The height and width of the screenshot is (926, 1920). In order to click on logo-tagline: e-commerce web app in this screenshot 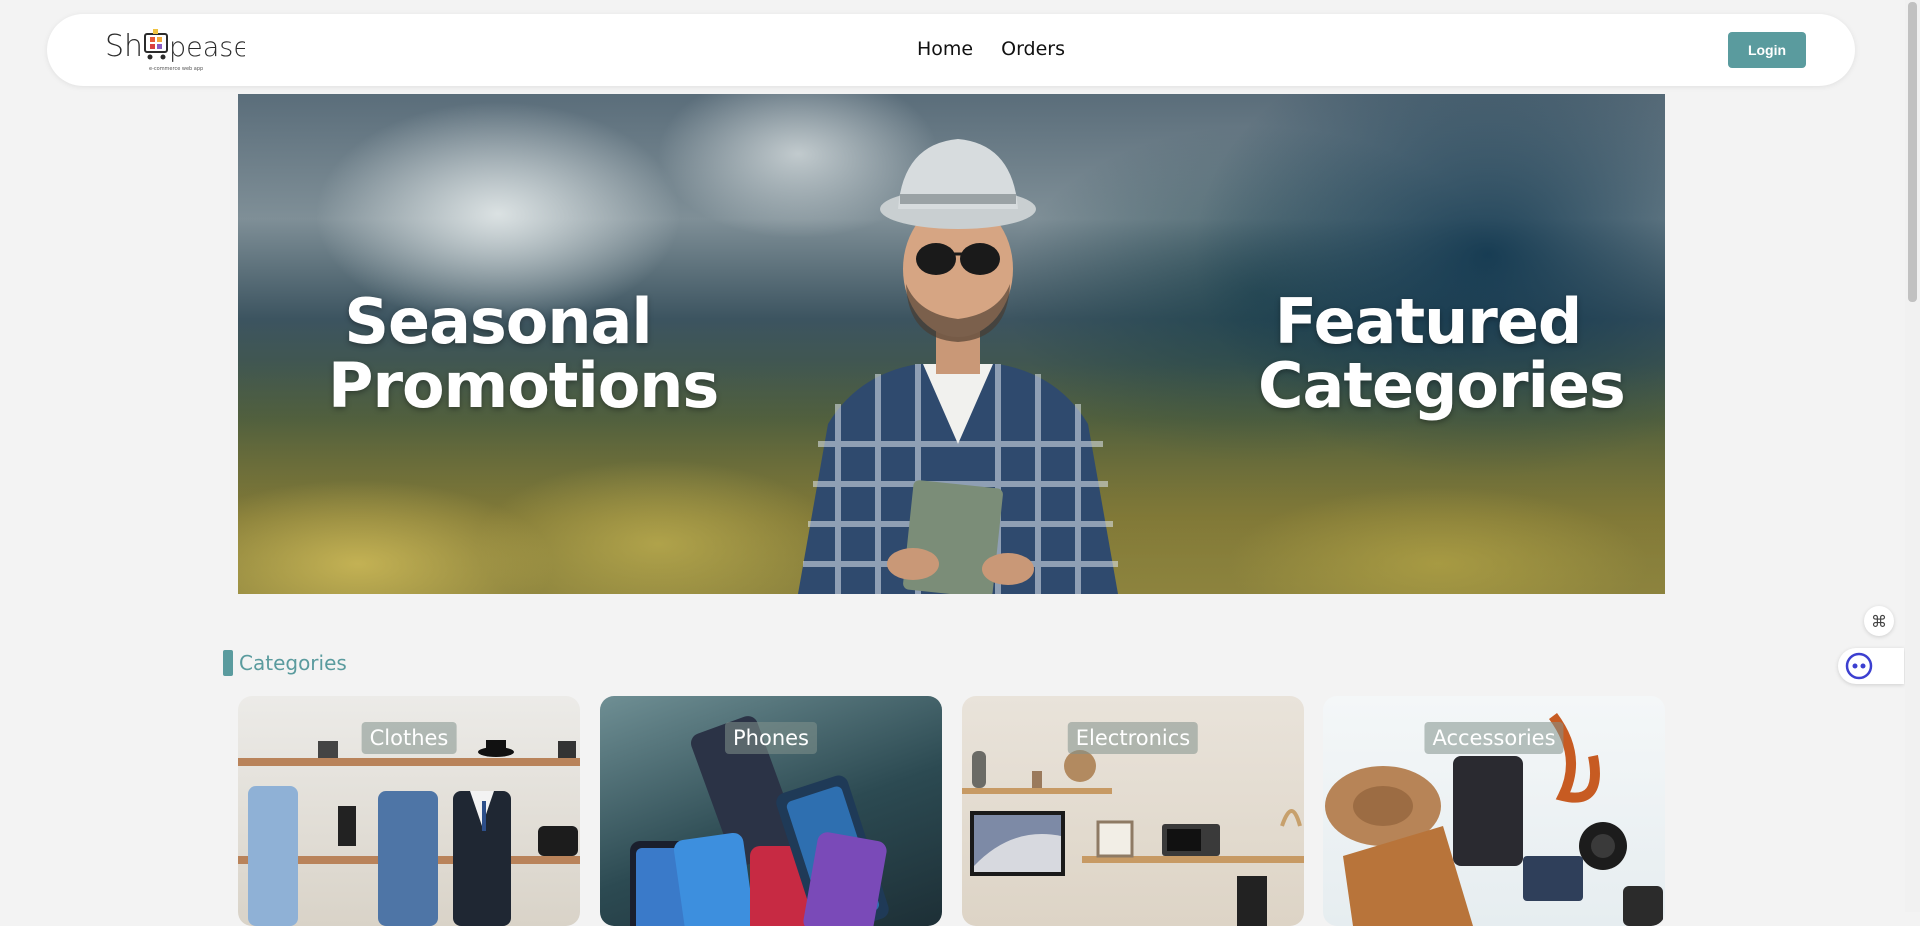, I will do `click(176, 69)`.